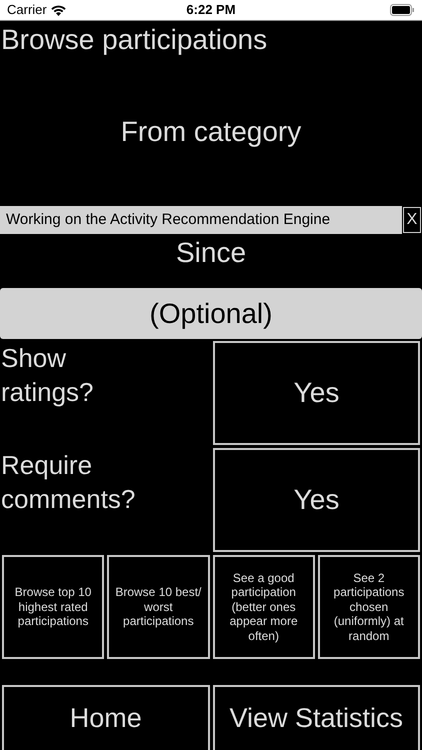 This screenshot has width=422, height=750. I want to click on option-label: Require comments?, so click(68, 482).